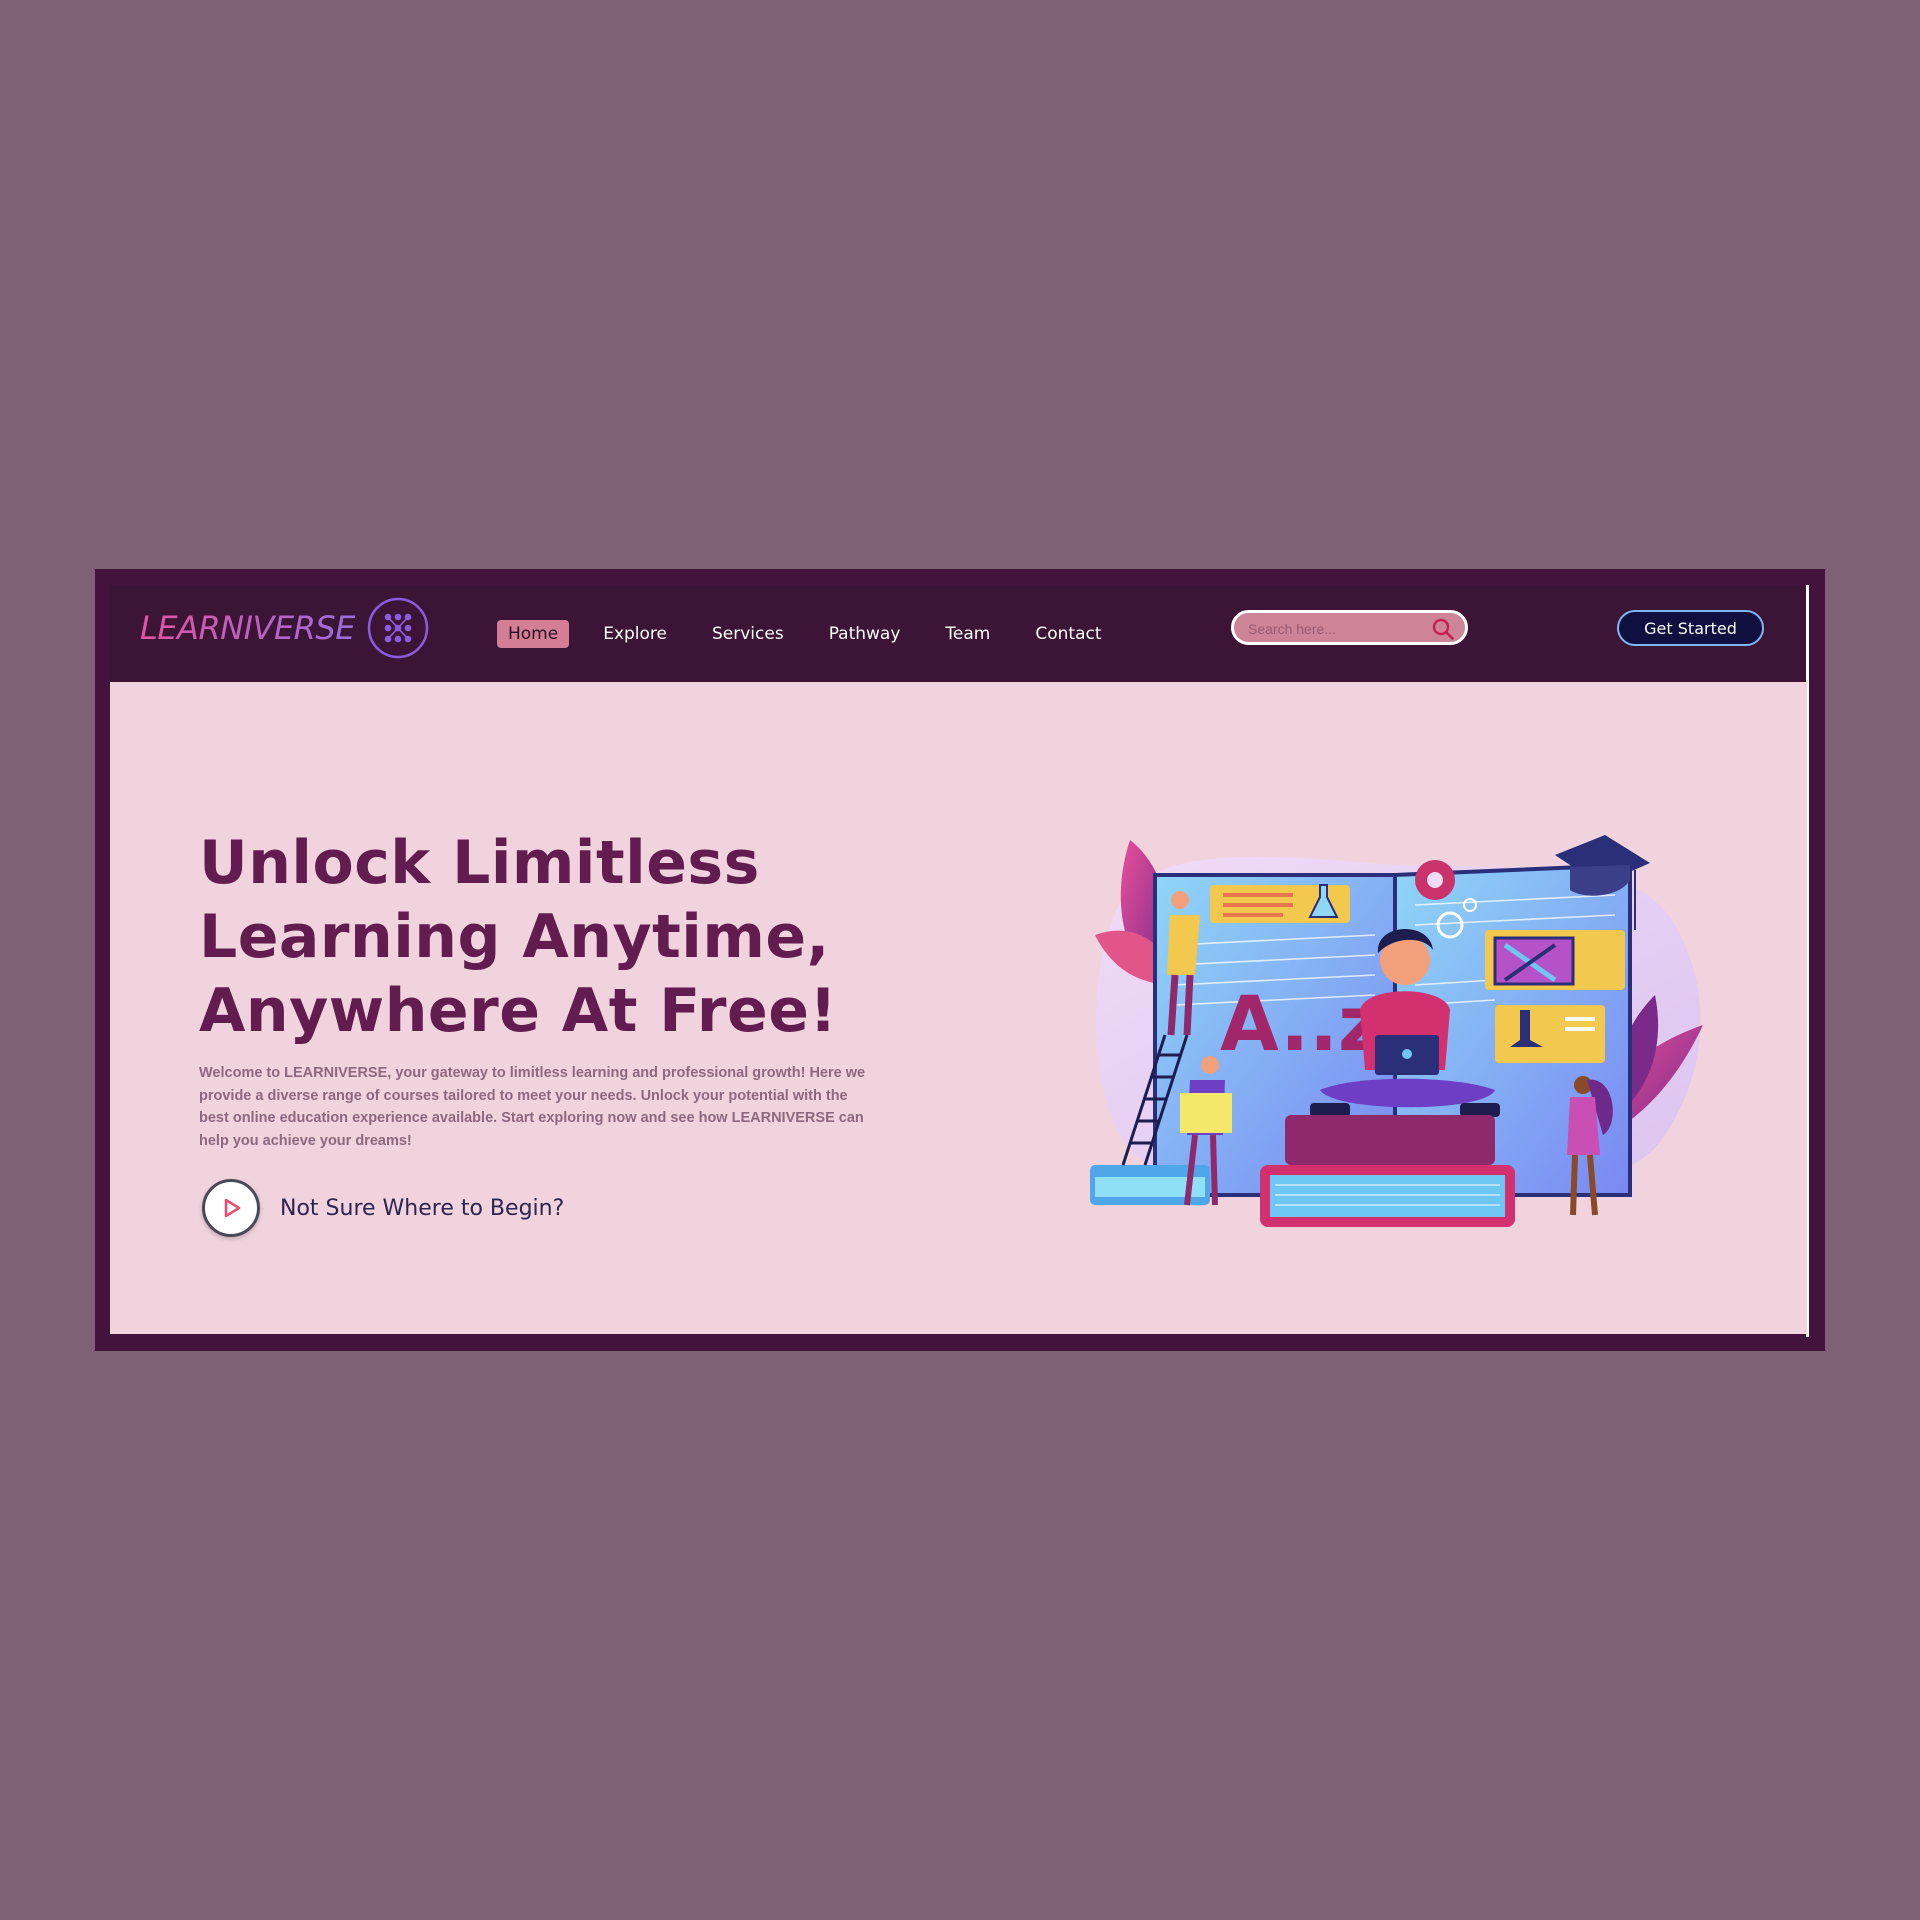 This screenshot has width=1920, height=1920. What do you see at coordinates (1301, 1023) in the screenshot?
I see `az-label: A..z` at bounding box center [1301, 1023].